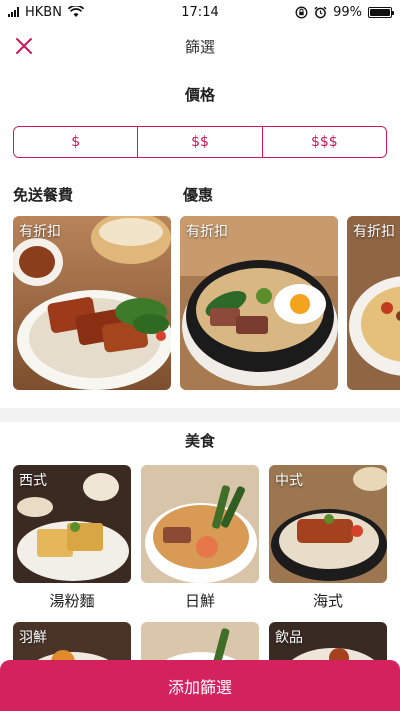 The width and height of the screenshot is (400, 711). I want to click on carrier-label: HKBN, so click(43, 12).